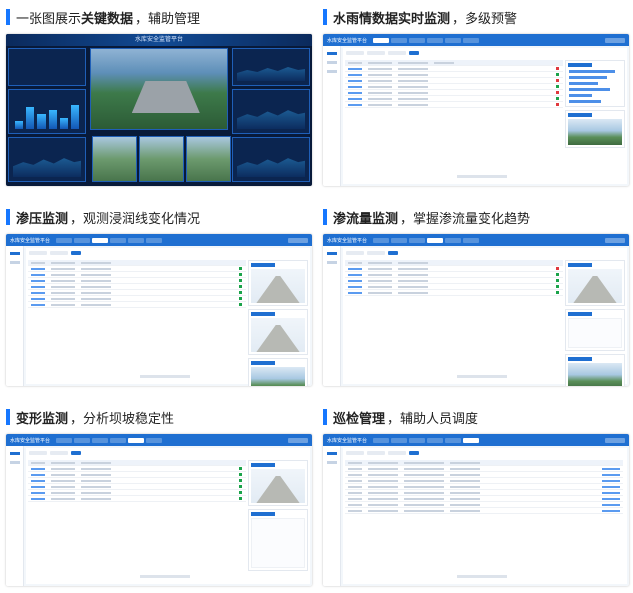 This screenshot has height=593, width=633. What do you see at coordinates (271, 111) in the screenshot?
I see `seepage-box` at bounding box center [271, 111].